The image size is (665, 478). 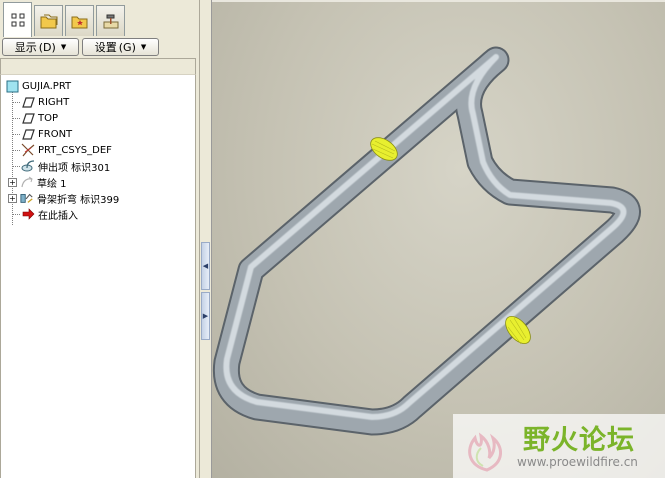 I want to click on tree-item-right: RIGHT, so click(x=41, y=102).